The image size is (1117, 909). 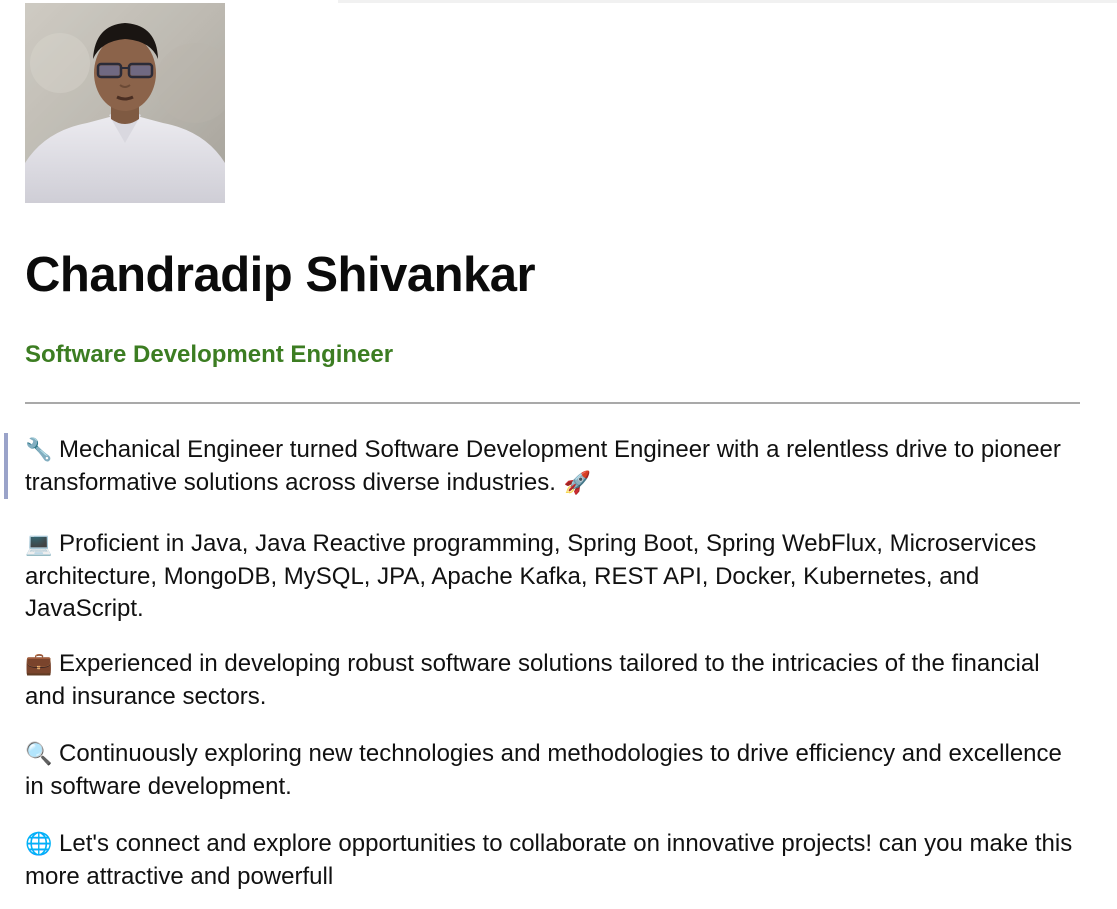 What do you see at coordinates (39, 754) in the screenshot?
I see `magnifier-icon: 🔍` at bounding box center [39, 754].